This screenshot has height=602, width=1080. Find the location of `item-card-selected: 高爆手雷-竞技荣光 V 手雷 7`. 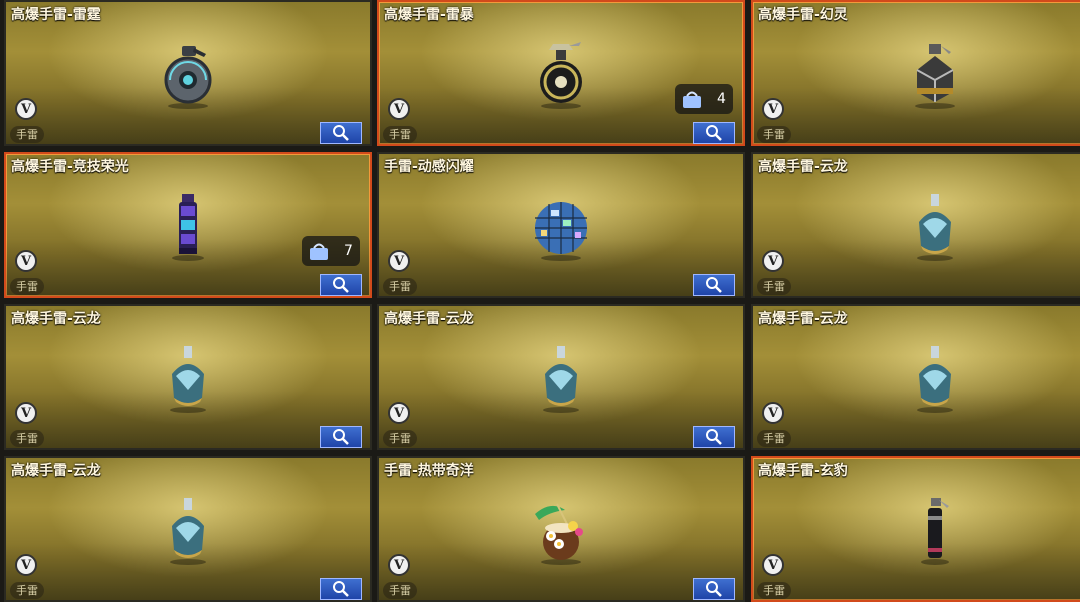

item-card-selected: 高爆手雷-竞技荣光 V 手雷 7 is located at coordinates (188, 225).